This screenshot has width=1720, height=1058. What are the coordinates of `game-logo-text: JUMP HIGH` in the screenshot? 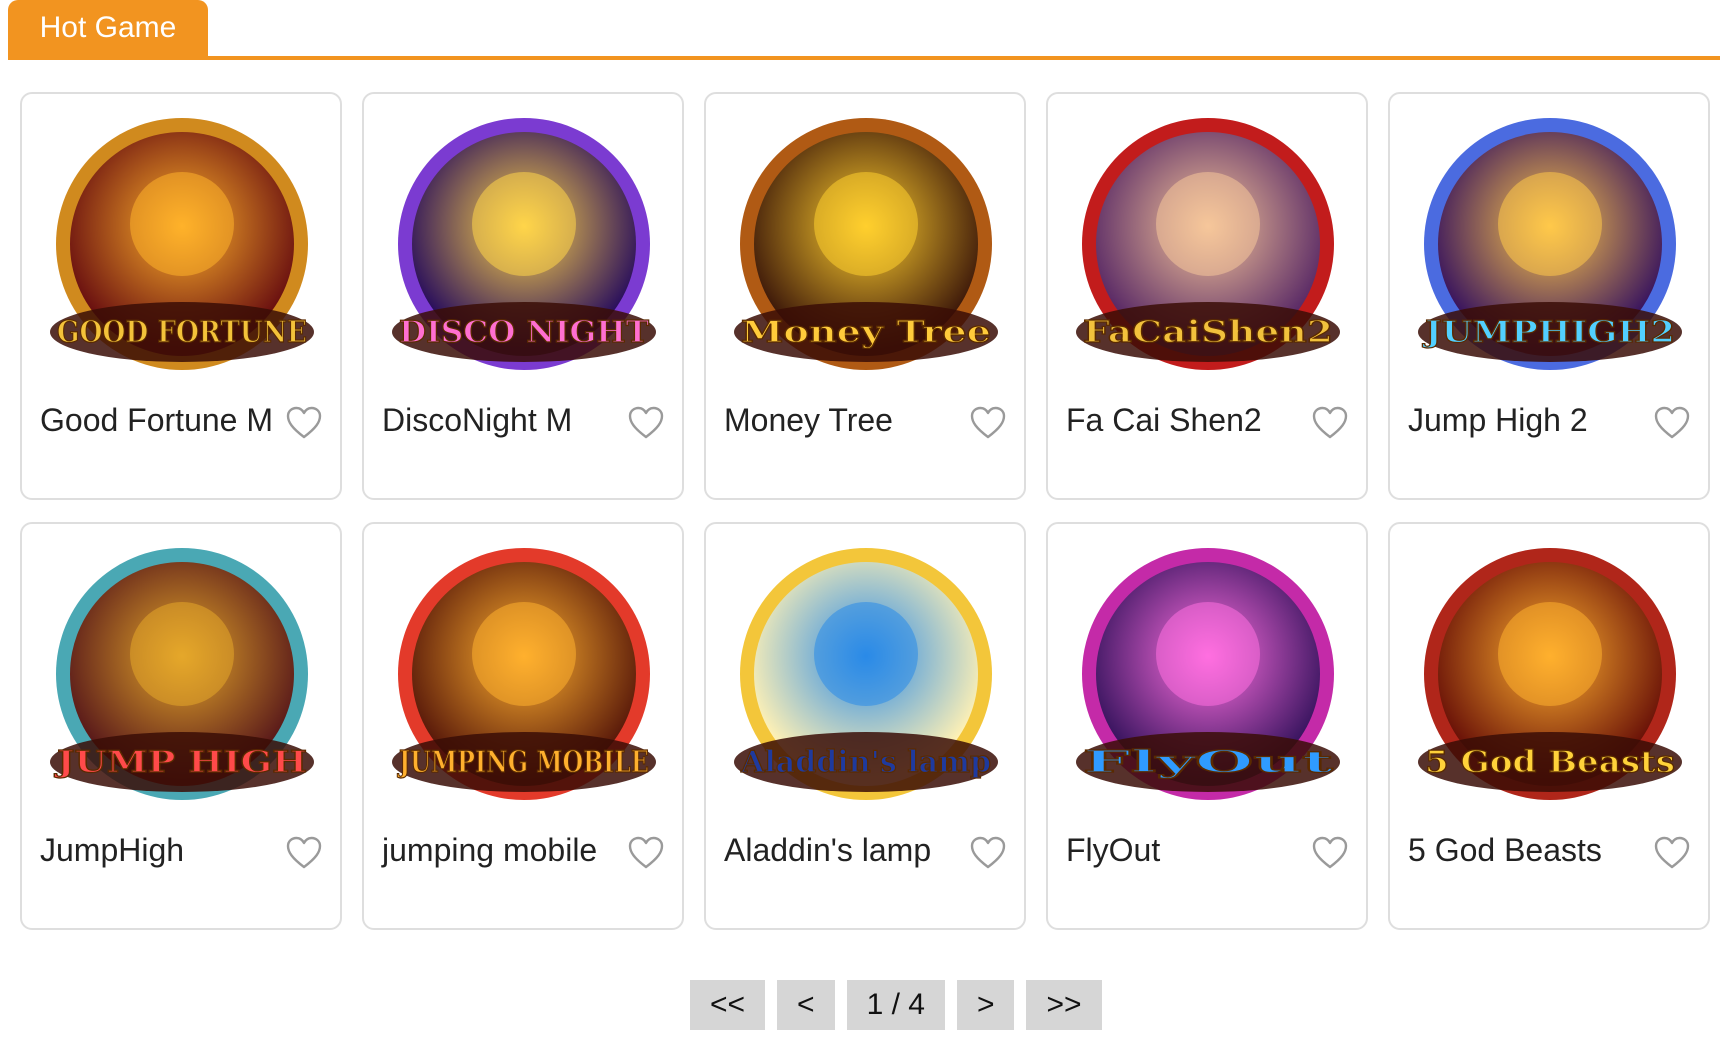 It's located at (180, 762).